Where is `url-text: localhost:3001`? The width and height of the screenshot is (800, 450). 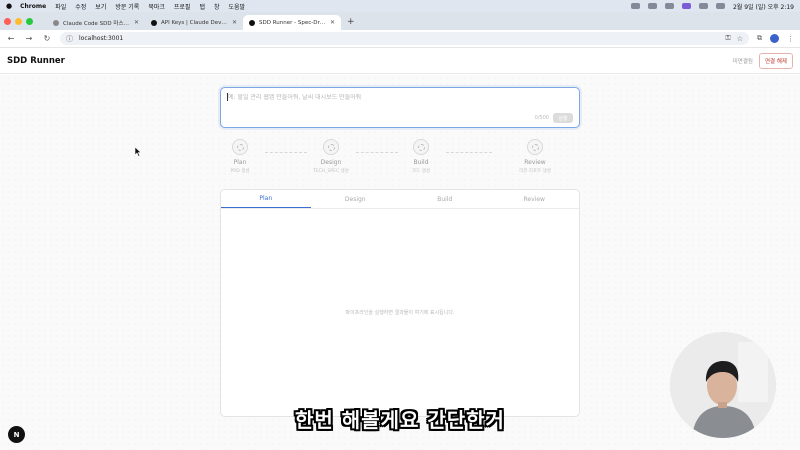
url-text: localhost:3001 is located at coordinates (399, 38).